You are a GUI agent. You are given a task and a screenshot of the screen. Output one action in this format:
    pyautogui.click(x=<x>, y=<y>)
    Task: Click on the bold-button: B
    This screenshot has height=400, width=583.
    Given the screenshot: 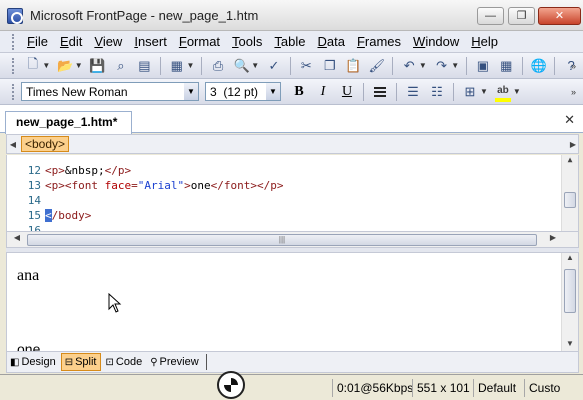 What is the action you would take?
    pyautogui.click(x=299, y=92)
    